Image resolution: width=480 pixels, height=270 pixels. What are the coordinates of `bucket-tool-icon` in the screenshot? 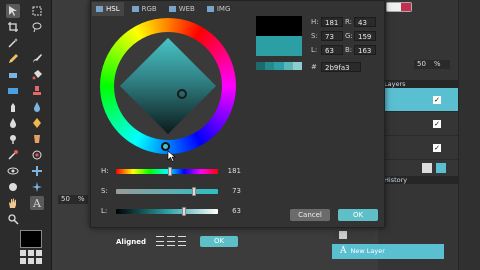 It's located at (37, 75).